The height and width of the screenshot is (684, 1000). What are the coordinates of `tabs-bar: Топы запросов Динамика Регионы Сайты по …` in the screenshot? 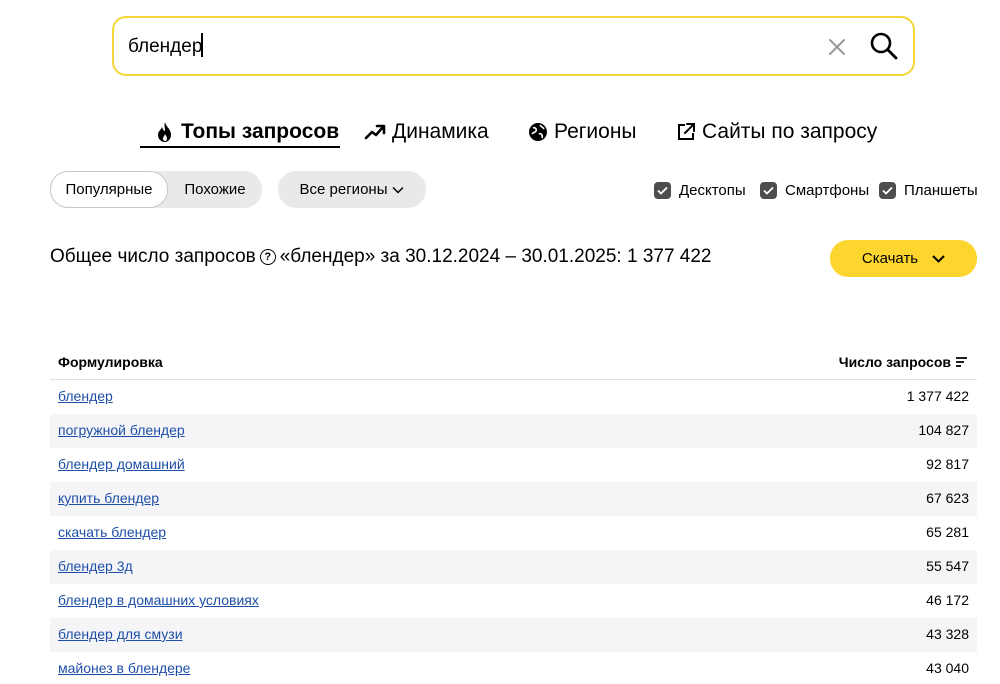 It's located at (500, 134).